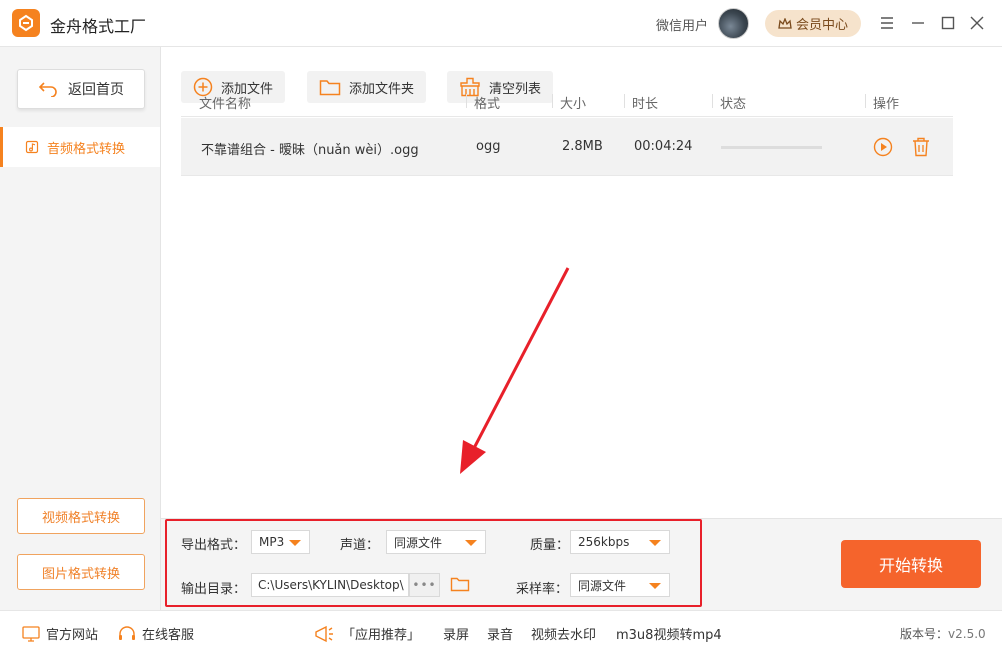  What do you see at coordinates (360, 545) in the screenshot?
I see `channel-label: 声道：` at bounding box center [360, 545].